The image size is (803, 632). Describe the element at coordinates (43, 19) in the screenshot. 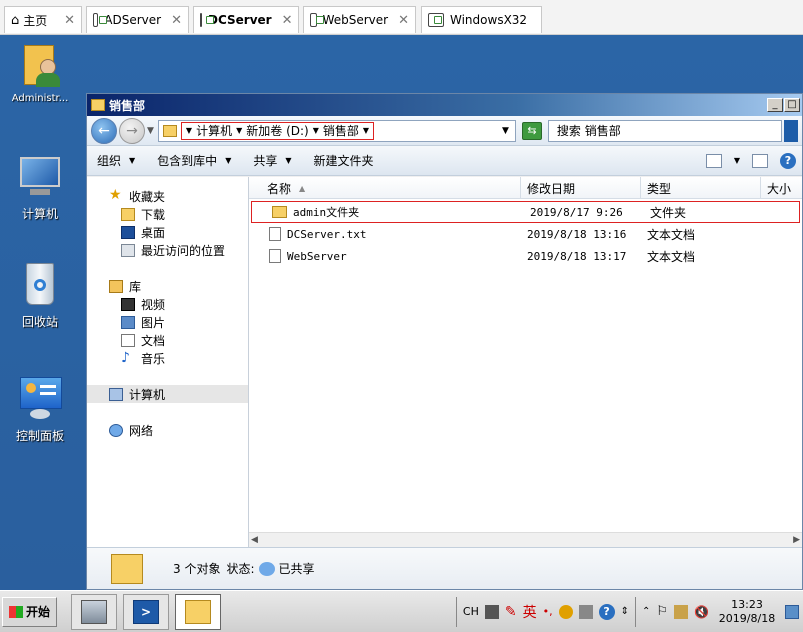

I see `tab-home: ⌂ 主页 ✕` at that location.